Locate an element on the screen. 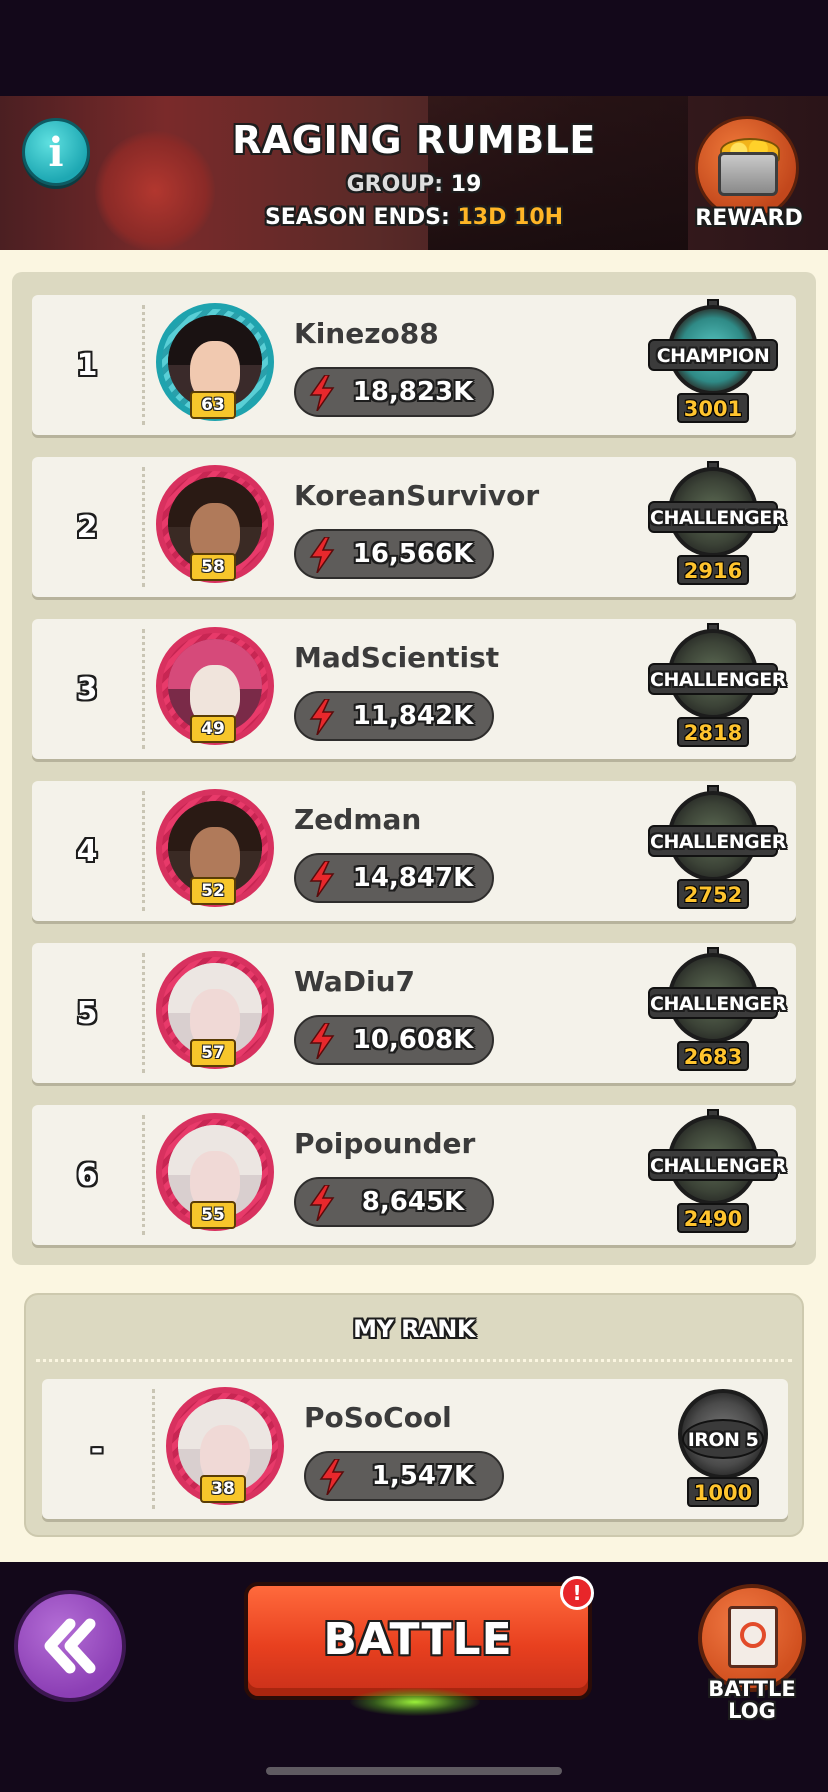 The height and width of the screenshot is (1792, 828). leaderboard-row: 5 57 WaDiu7 10,608K CHALLENGER 2683 is located at coordinates (414, 1013).